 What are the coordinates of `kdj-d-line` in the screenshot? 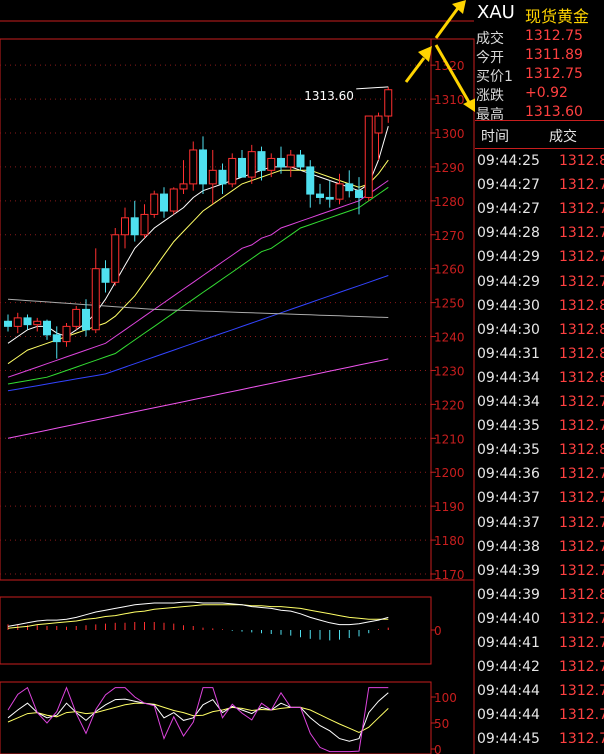 It's located at (198, 717).